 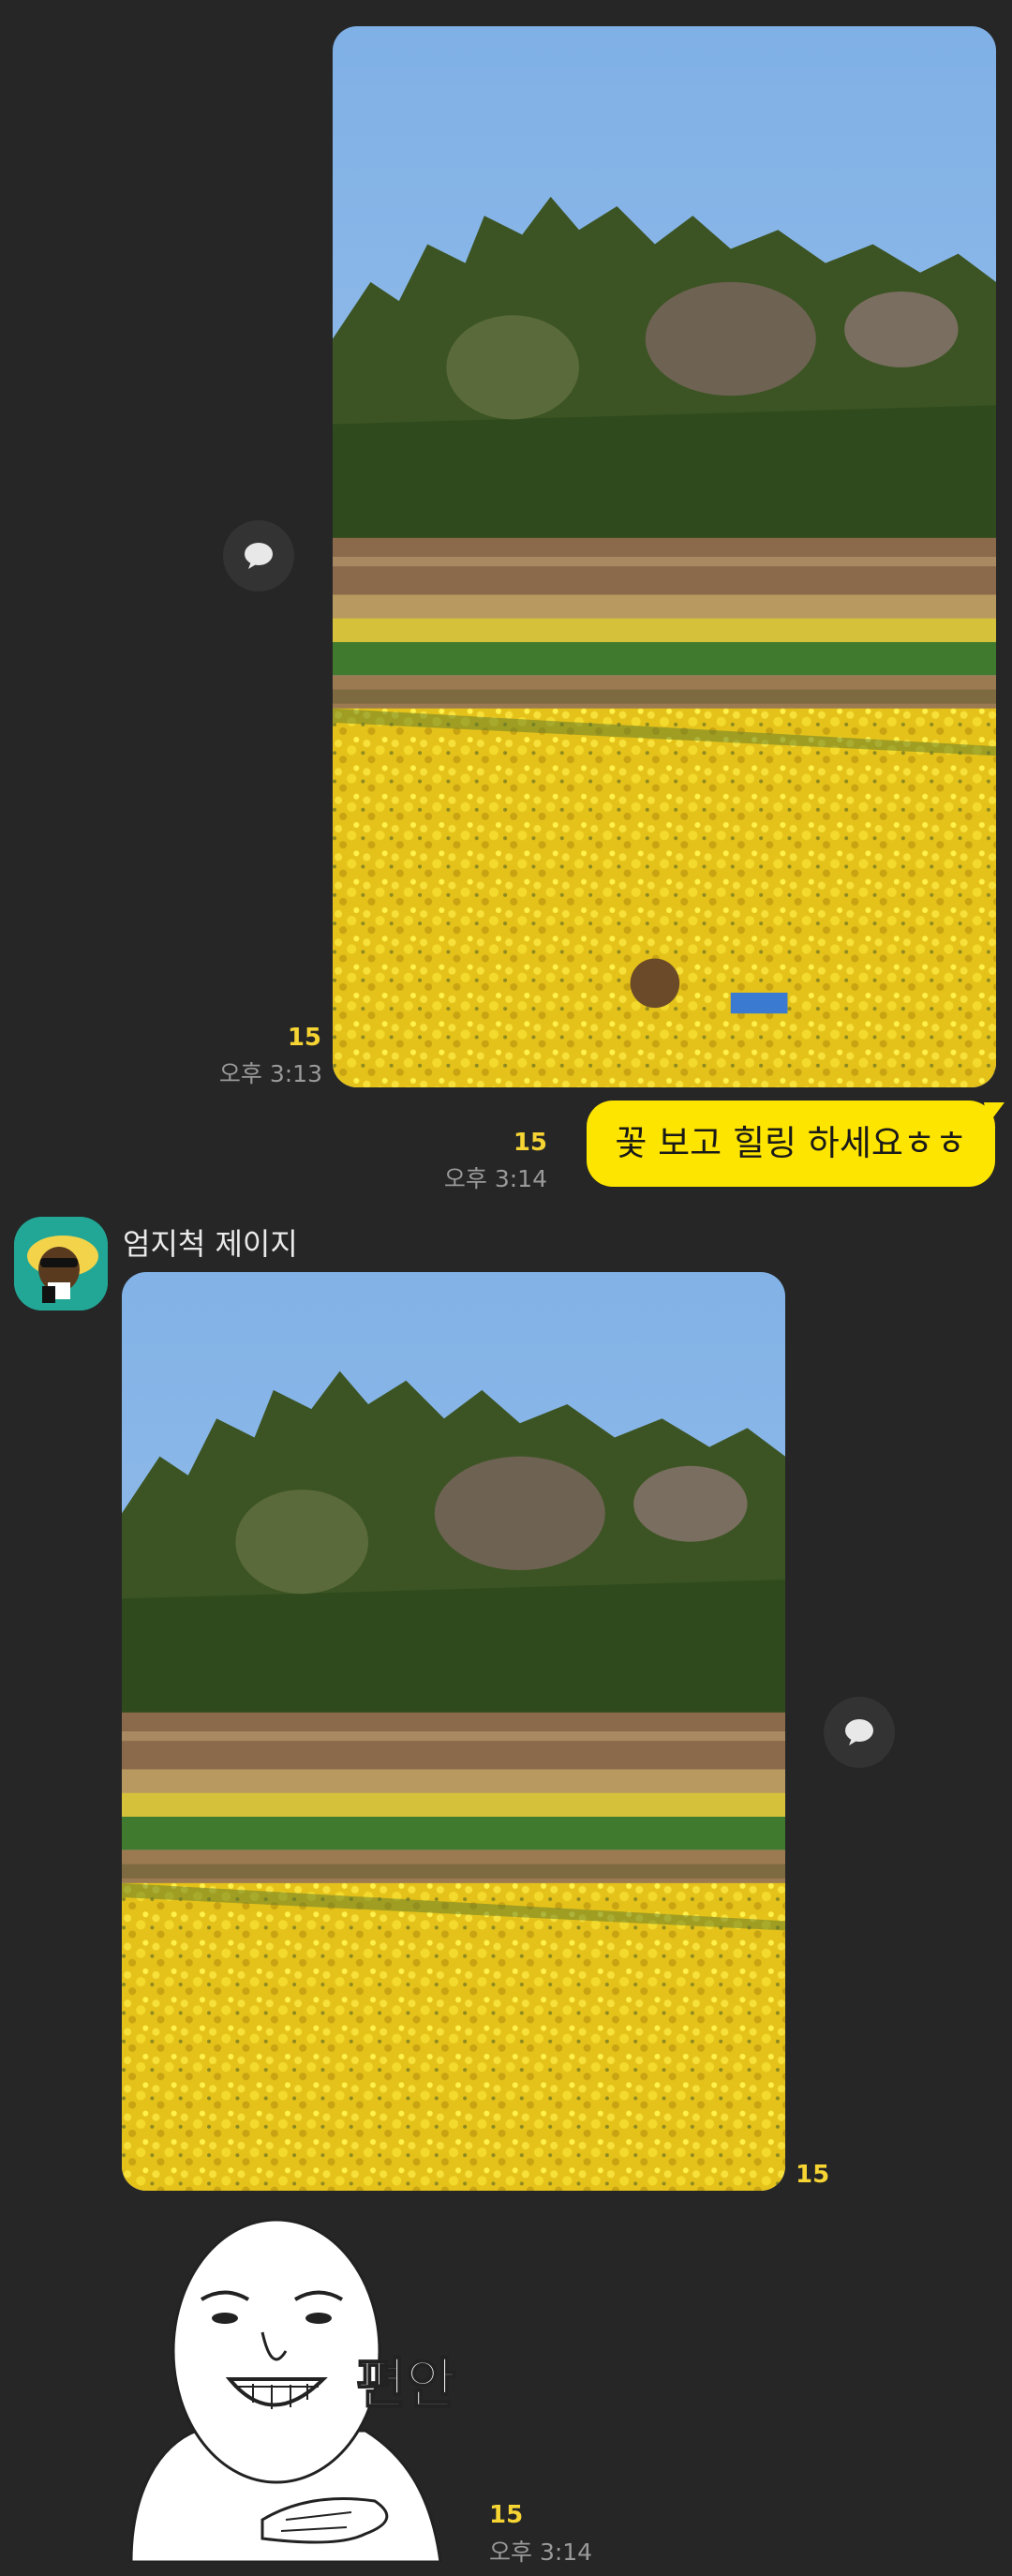 What do you see at coordinates (210, 1244) in the screenshot?
I see `sender-name: 엄지척 제이지` at bounding box center [210, 1244].